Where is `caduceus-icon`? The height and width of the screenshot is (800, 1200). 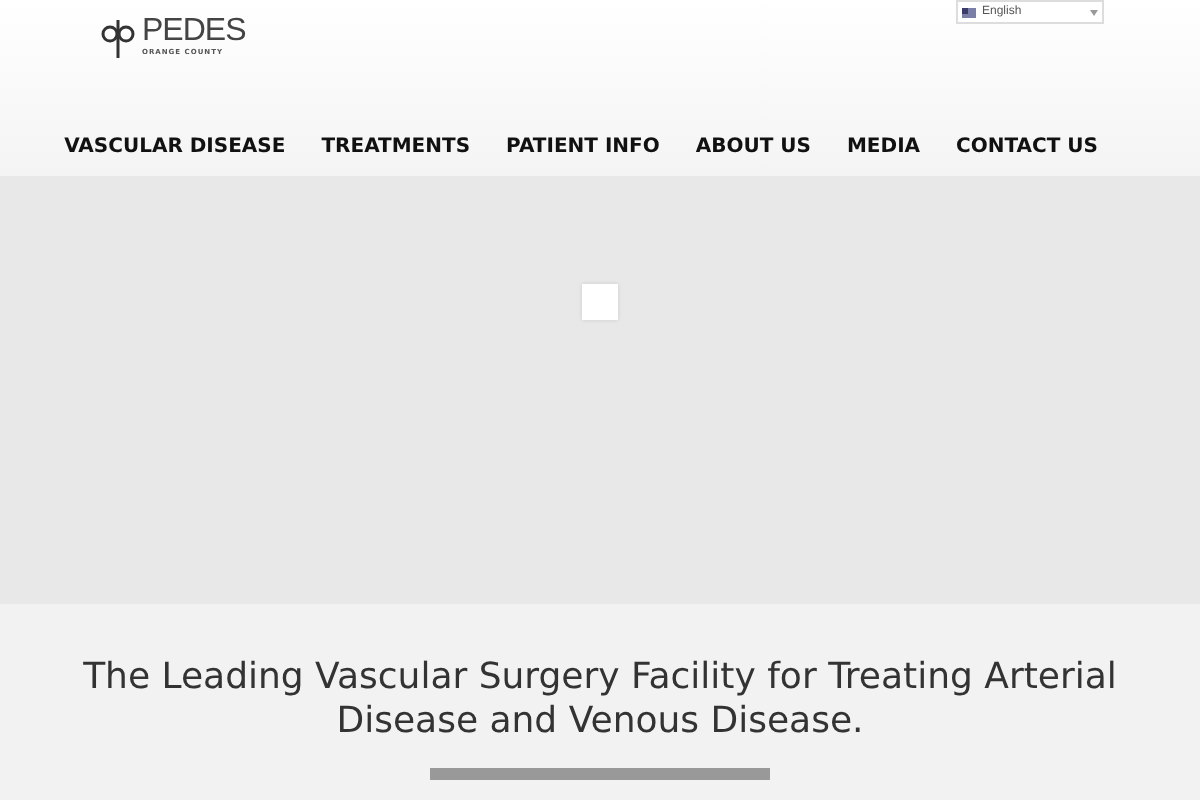
caduceus-icon is located at coordinates (118, 37).